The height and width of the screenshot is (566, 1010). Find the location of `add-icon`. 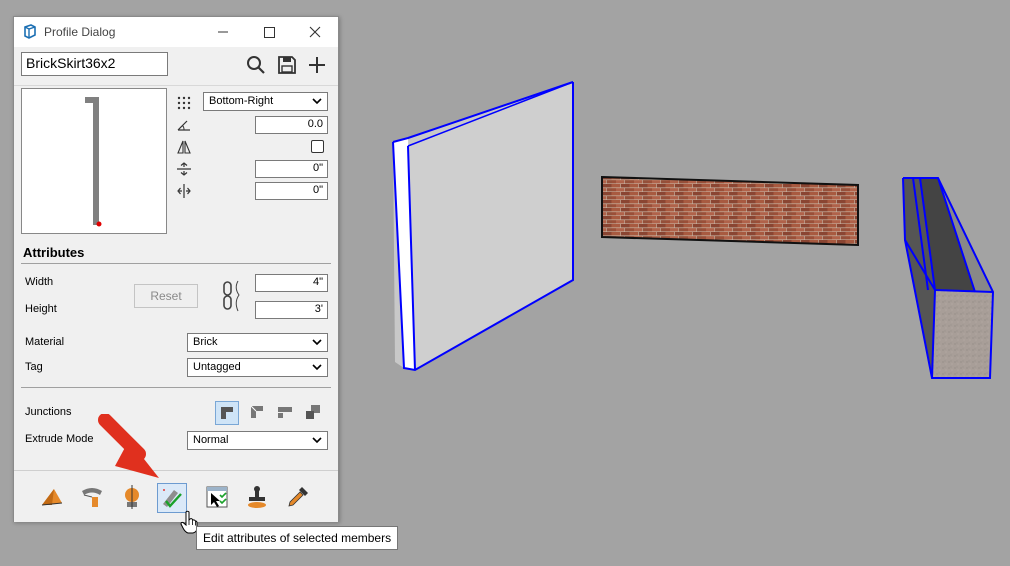

add-icon is located at coordinates (317, 65).